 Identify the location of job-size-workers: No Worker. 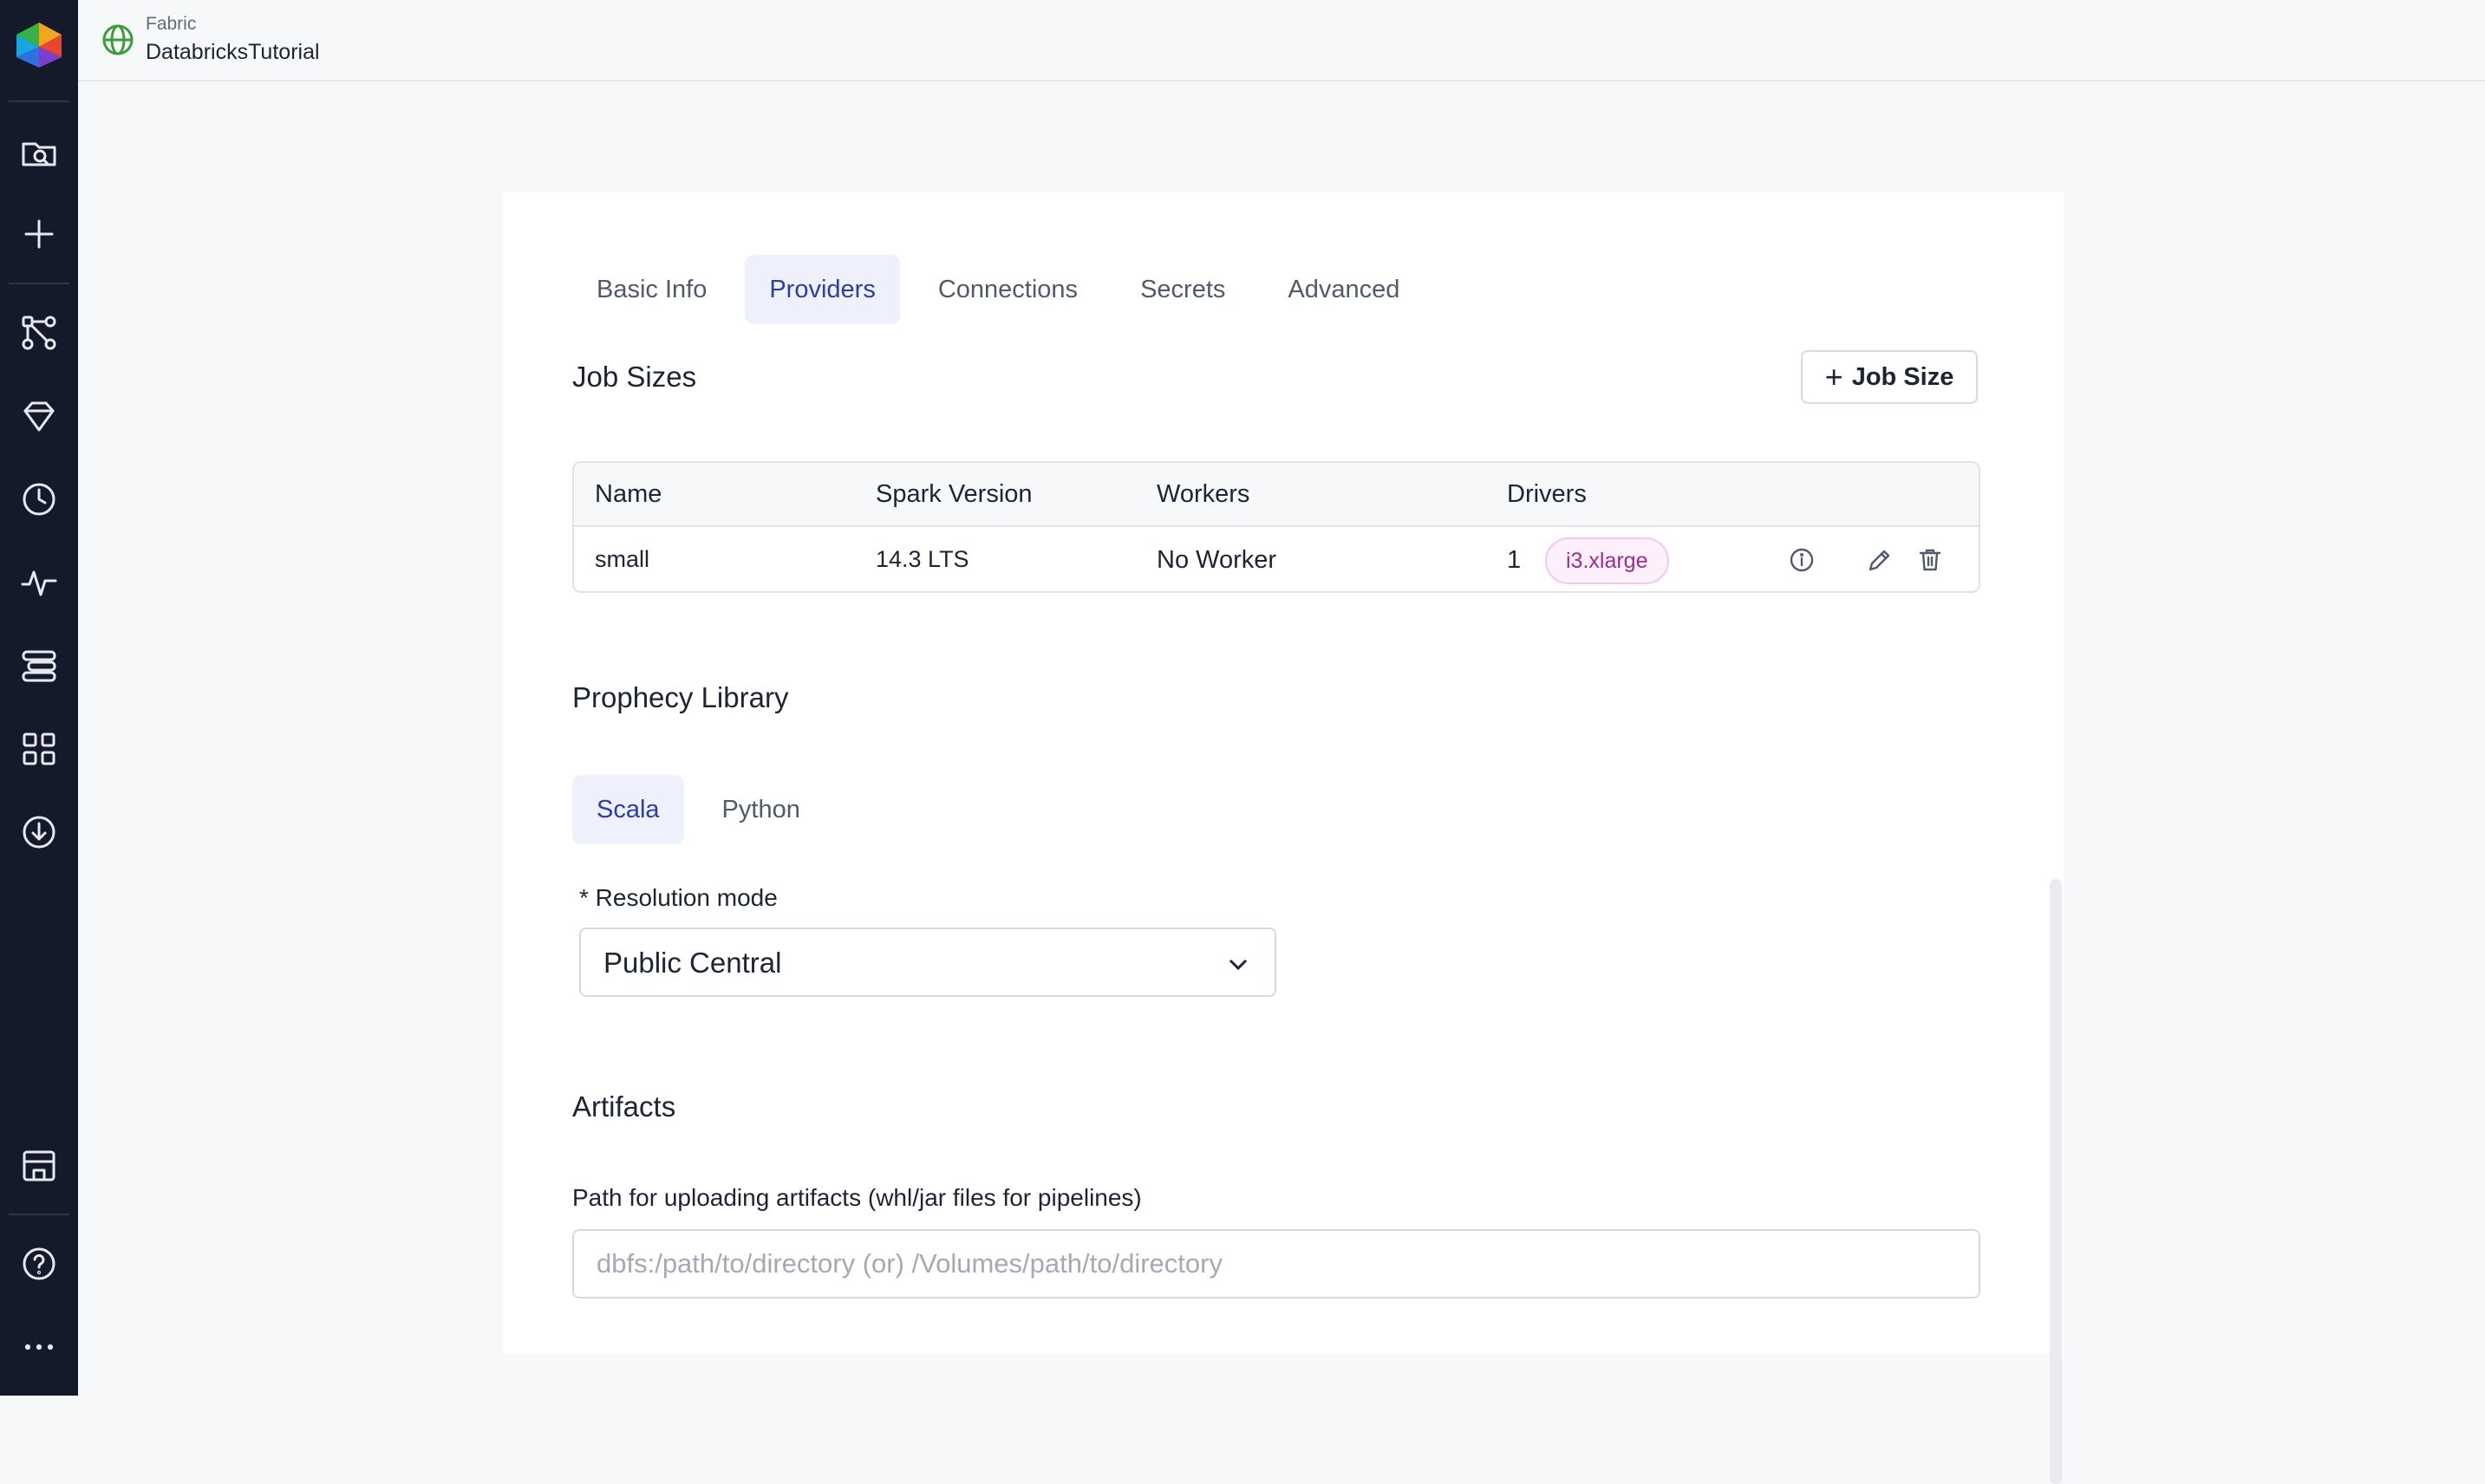
(1217, 560).